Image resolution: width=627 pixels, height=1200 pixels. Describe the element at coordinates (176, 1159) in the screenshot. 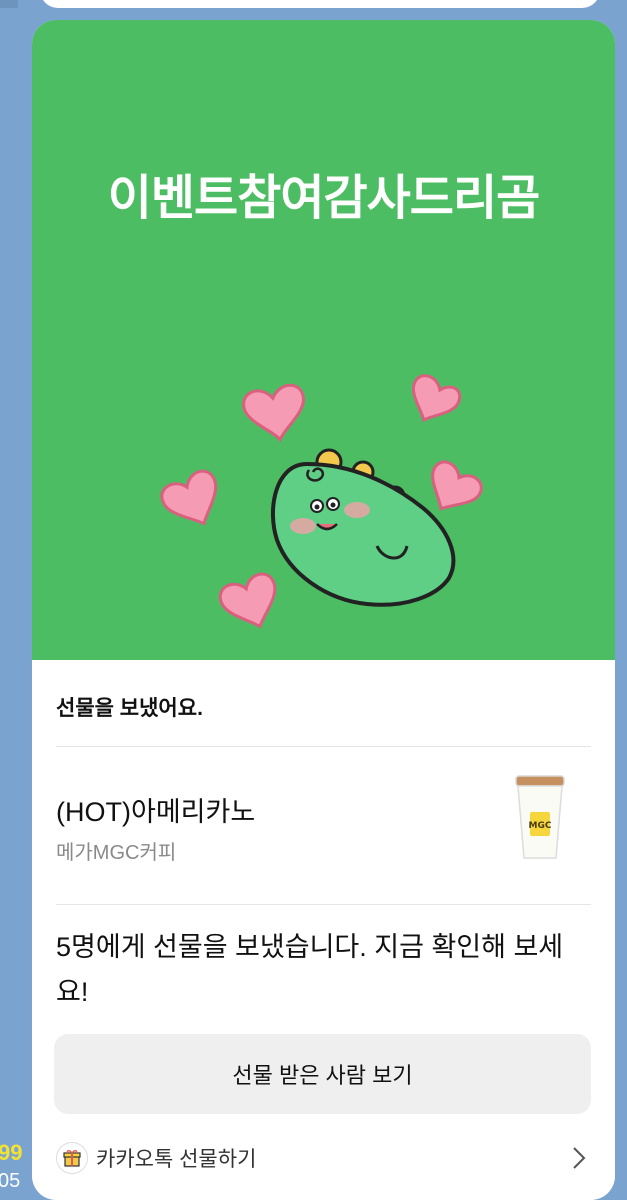

I see `footer-label: 카카오톡 선물하기` at that location.